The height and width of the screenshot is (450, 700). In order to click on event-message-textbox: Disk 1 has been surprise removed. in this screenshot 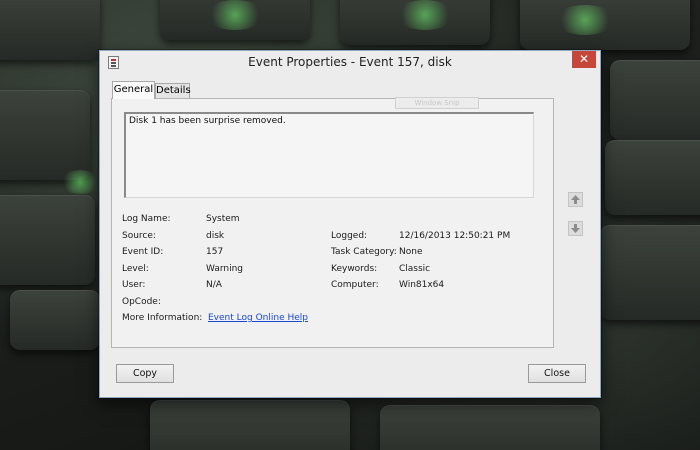, I will do `click(329, 155)`.